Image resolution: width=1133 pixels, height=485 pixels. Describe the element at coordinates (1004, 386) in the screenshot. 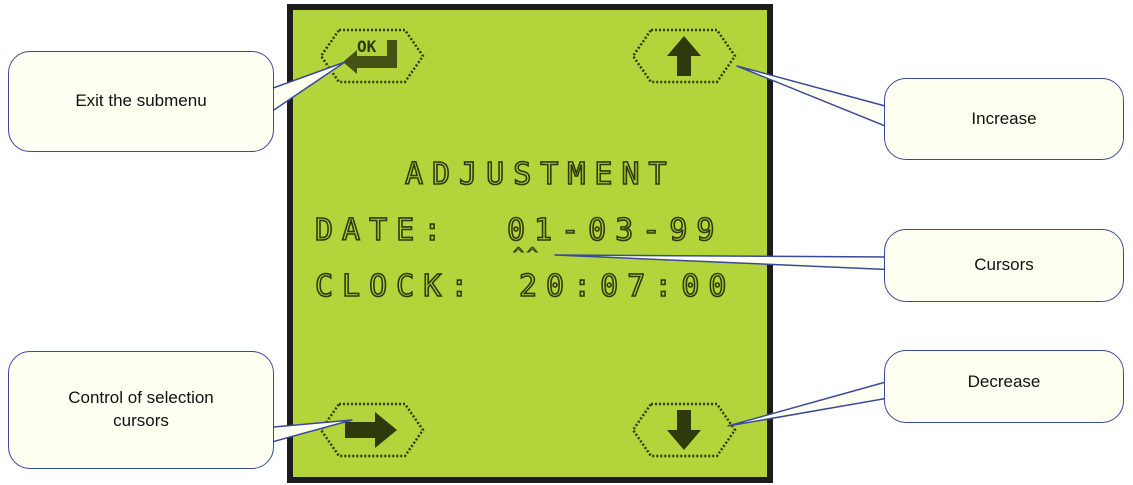

I see `callout-decrease: Decrease` at that location.